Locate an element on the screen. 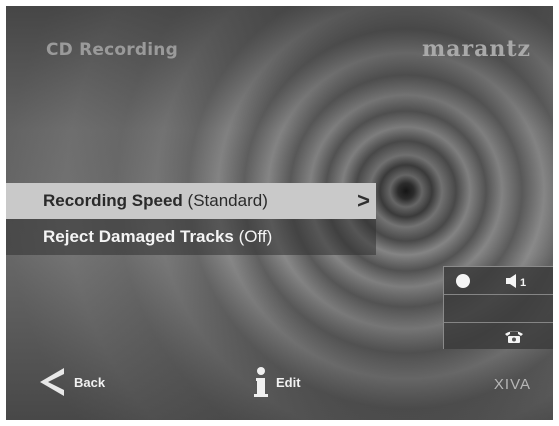 This screenshot has height=426, width=559. edit-label: Edit is located at coordinates (288, 382).